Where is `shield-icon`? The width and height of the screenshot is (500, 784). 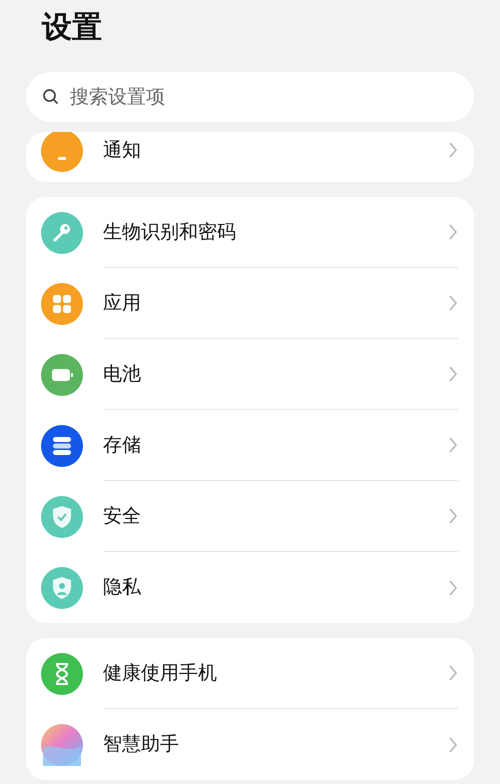
shield-icon is located at coordinates (62, 517).